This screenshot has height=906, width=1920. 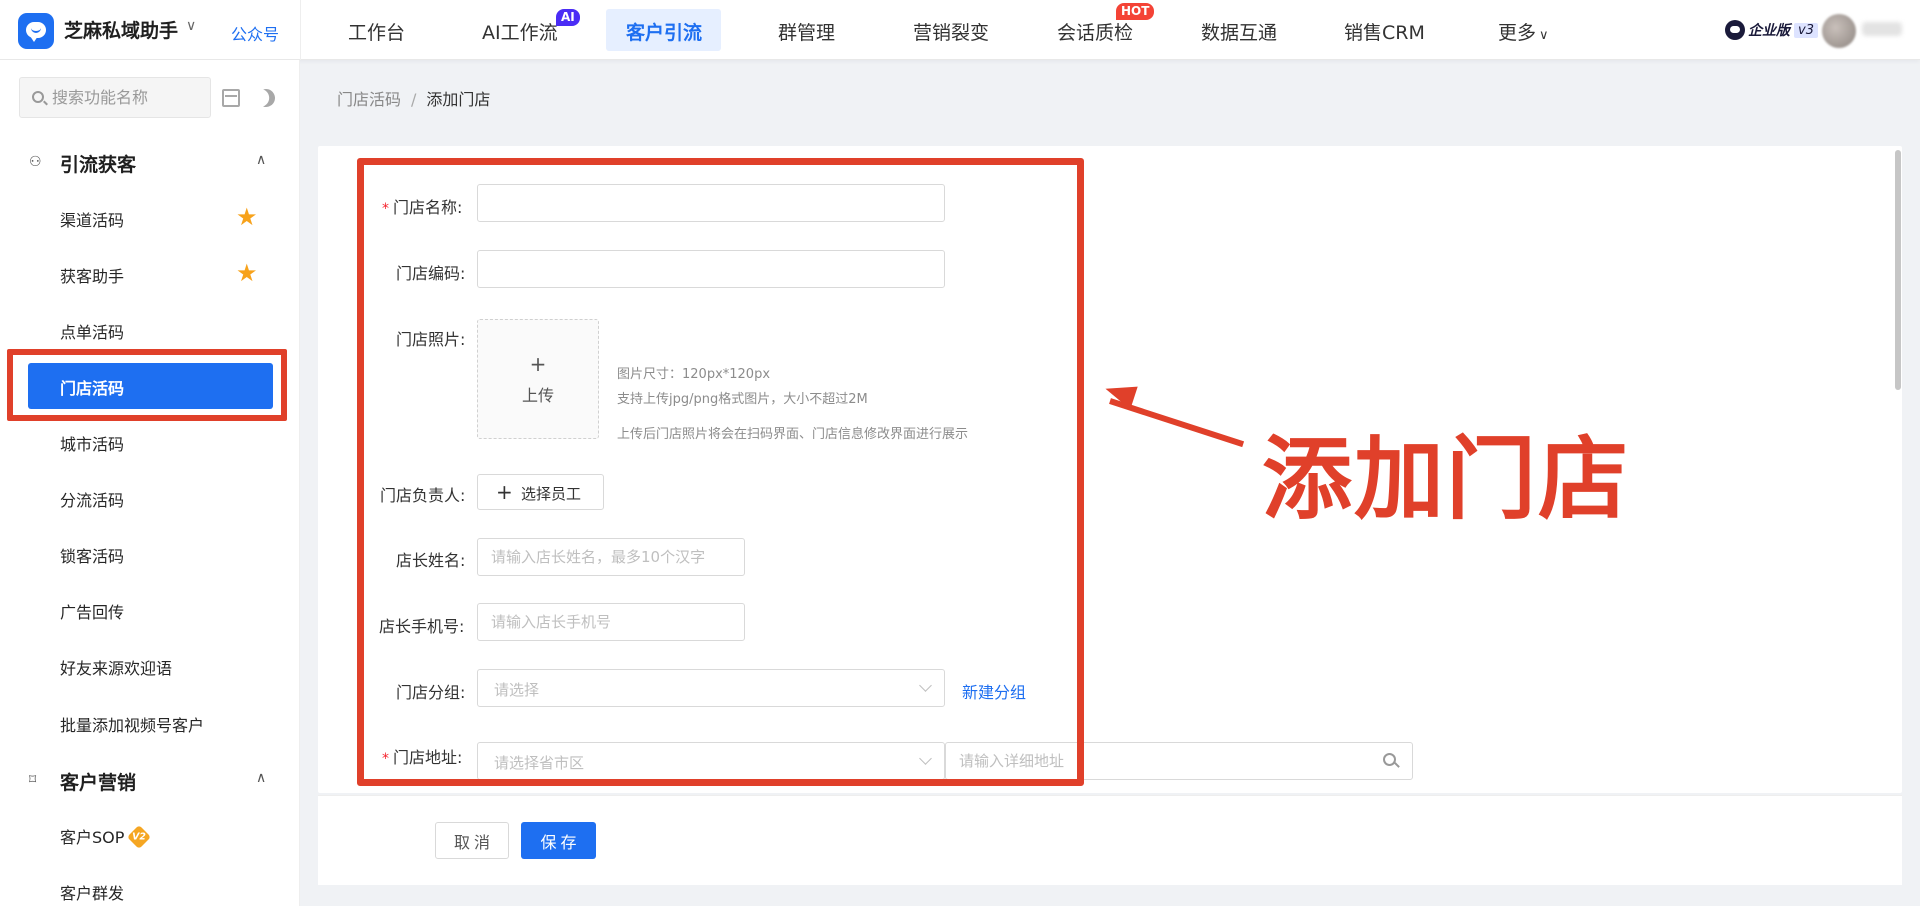 I want to click on sidebar-item-source-welcome: 好友来源欢迎语, so click(x=150, y=666).